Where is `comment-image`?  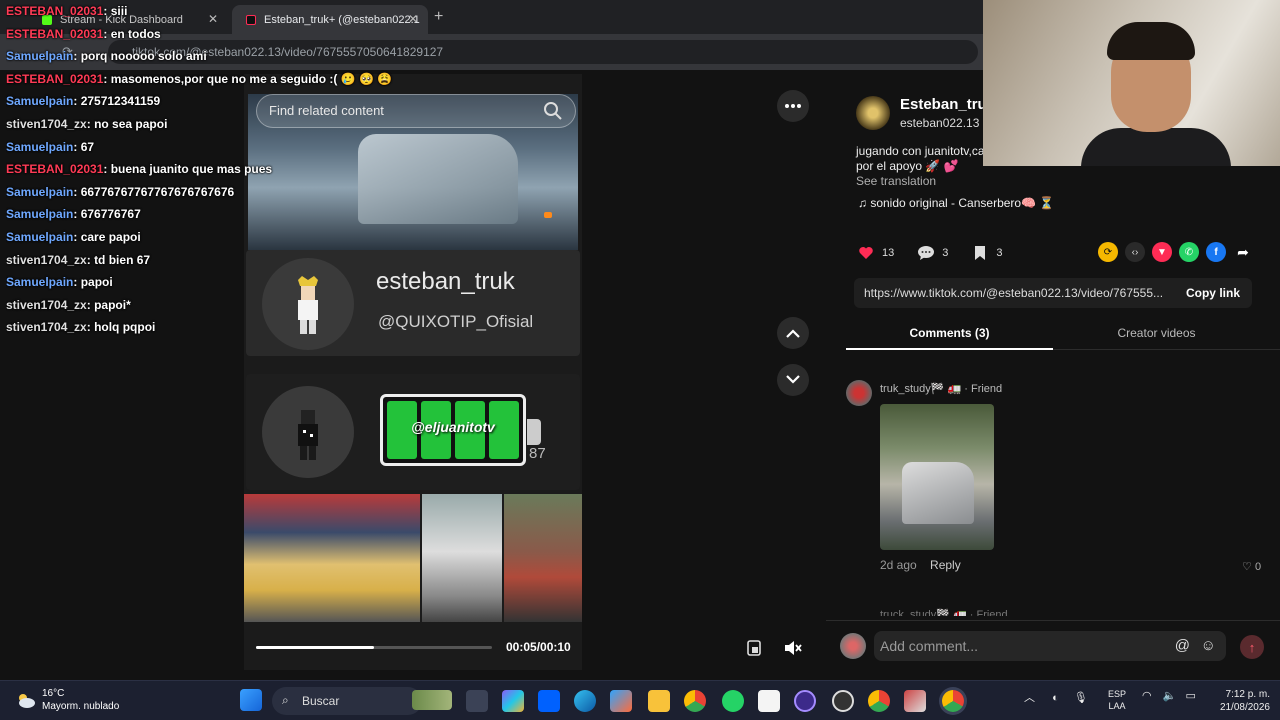
comment-image is located at coordinates (937, 477).